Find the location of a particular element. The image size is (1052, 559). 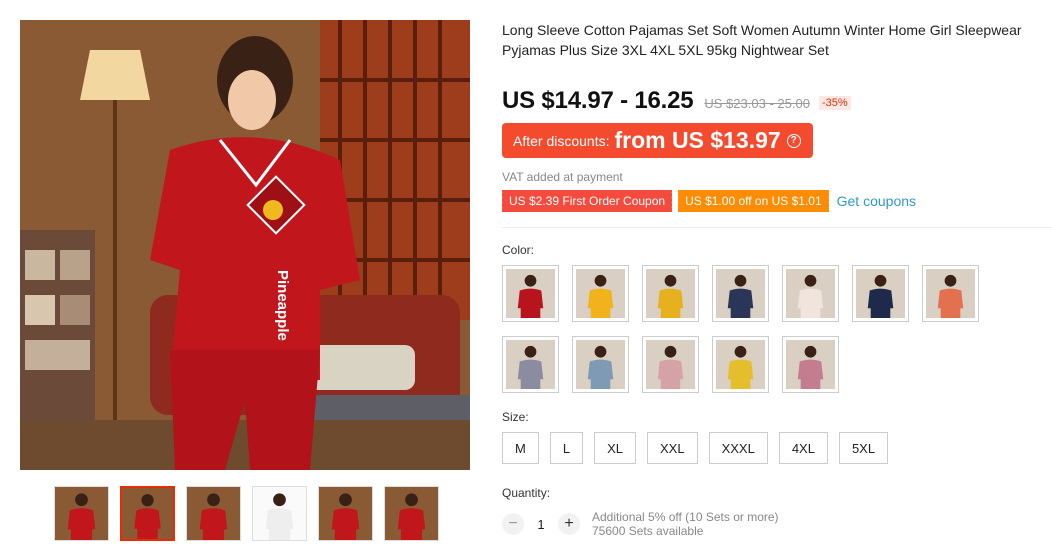

size-option-l: L is located at coordinates (566, 448).